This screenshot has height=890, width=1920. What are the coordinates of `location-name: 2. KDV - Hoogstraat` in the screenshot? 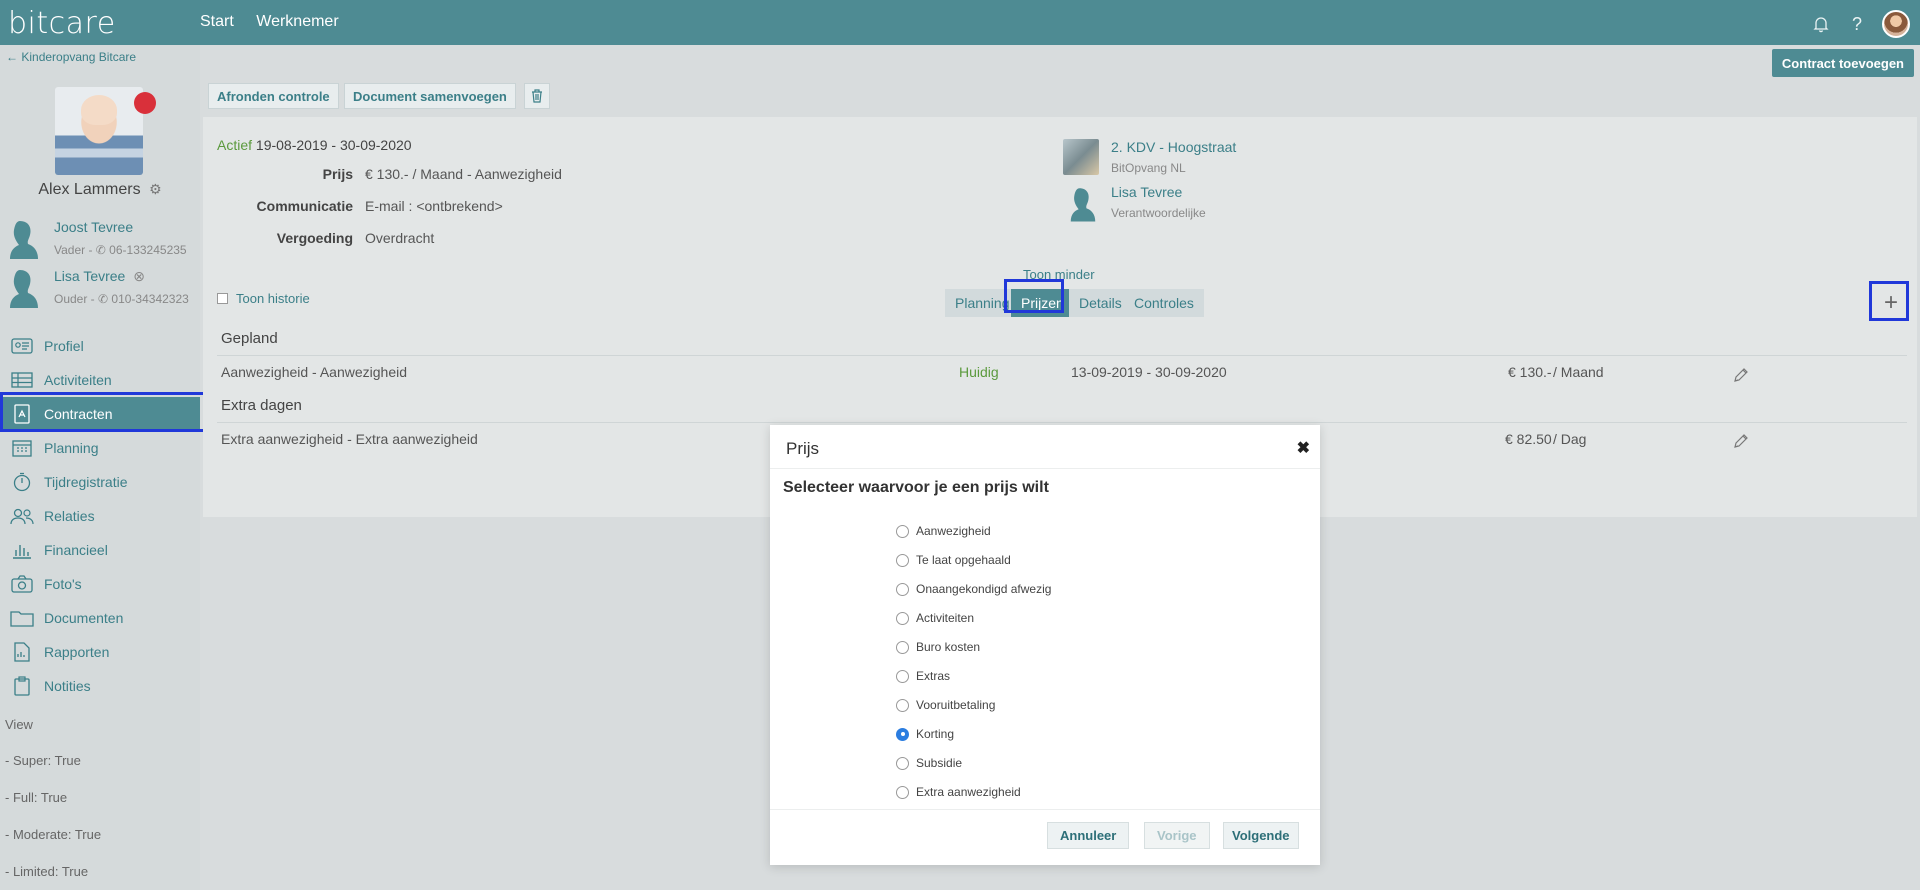 It's located at (1173, 147).